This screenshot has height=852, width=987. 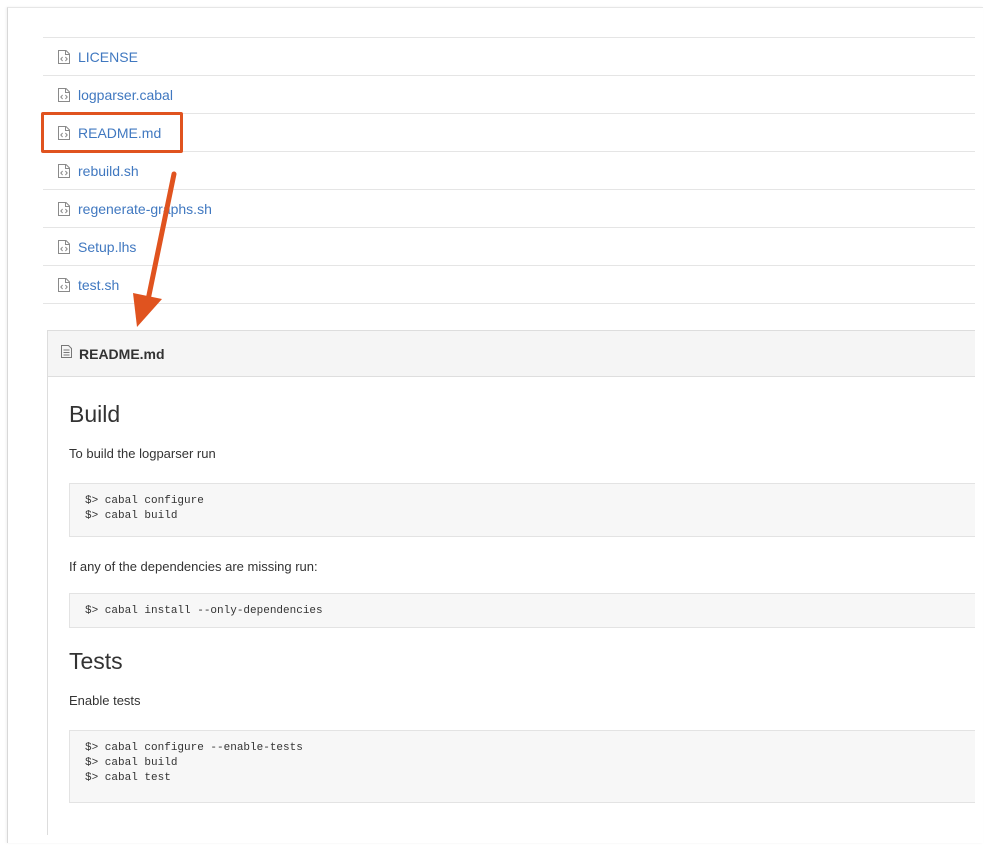 What do you see at coordinates (145, 209) in the screenshot?
I see `file-link: regenerate-graphs.sh` at bounding box center [145, 209].